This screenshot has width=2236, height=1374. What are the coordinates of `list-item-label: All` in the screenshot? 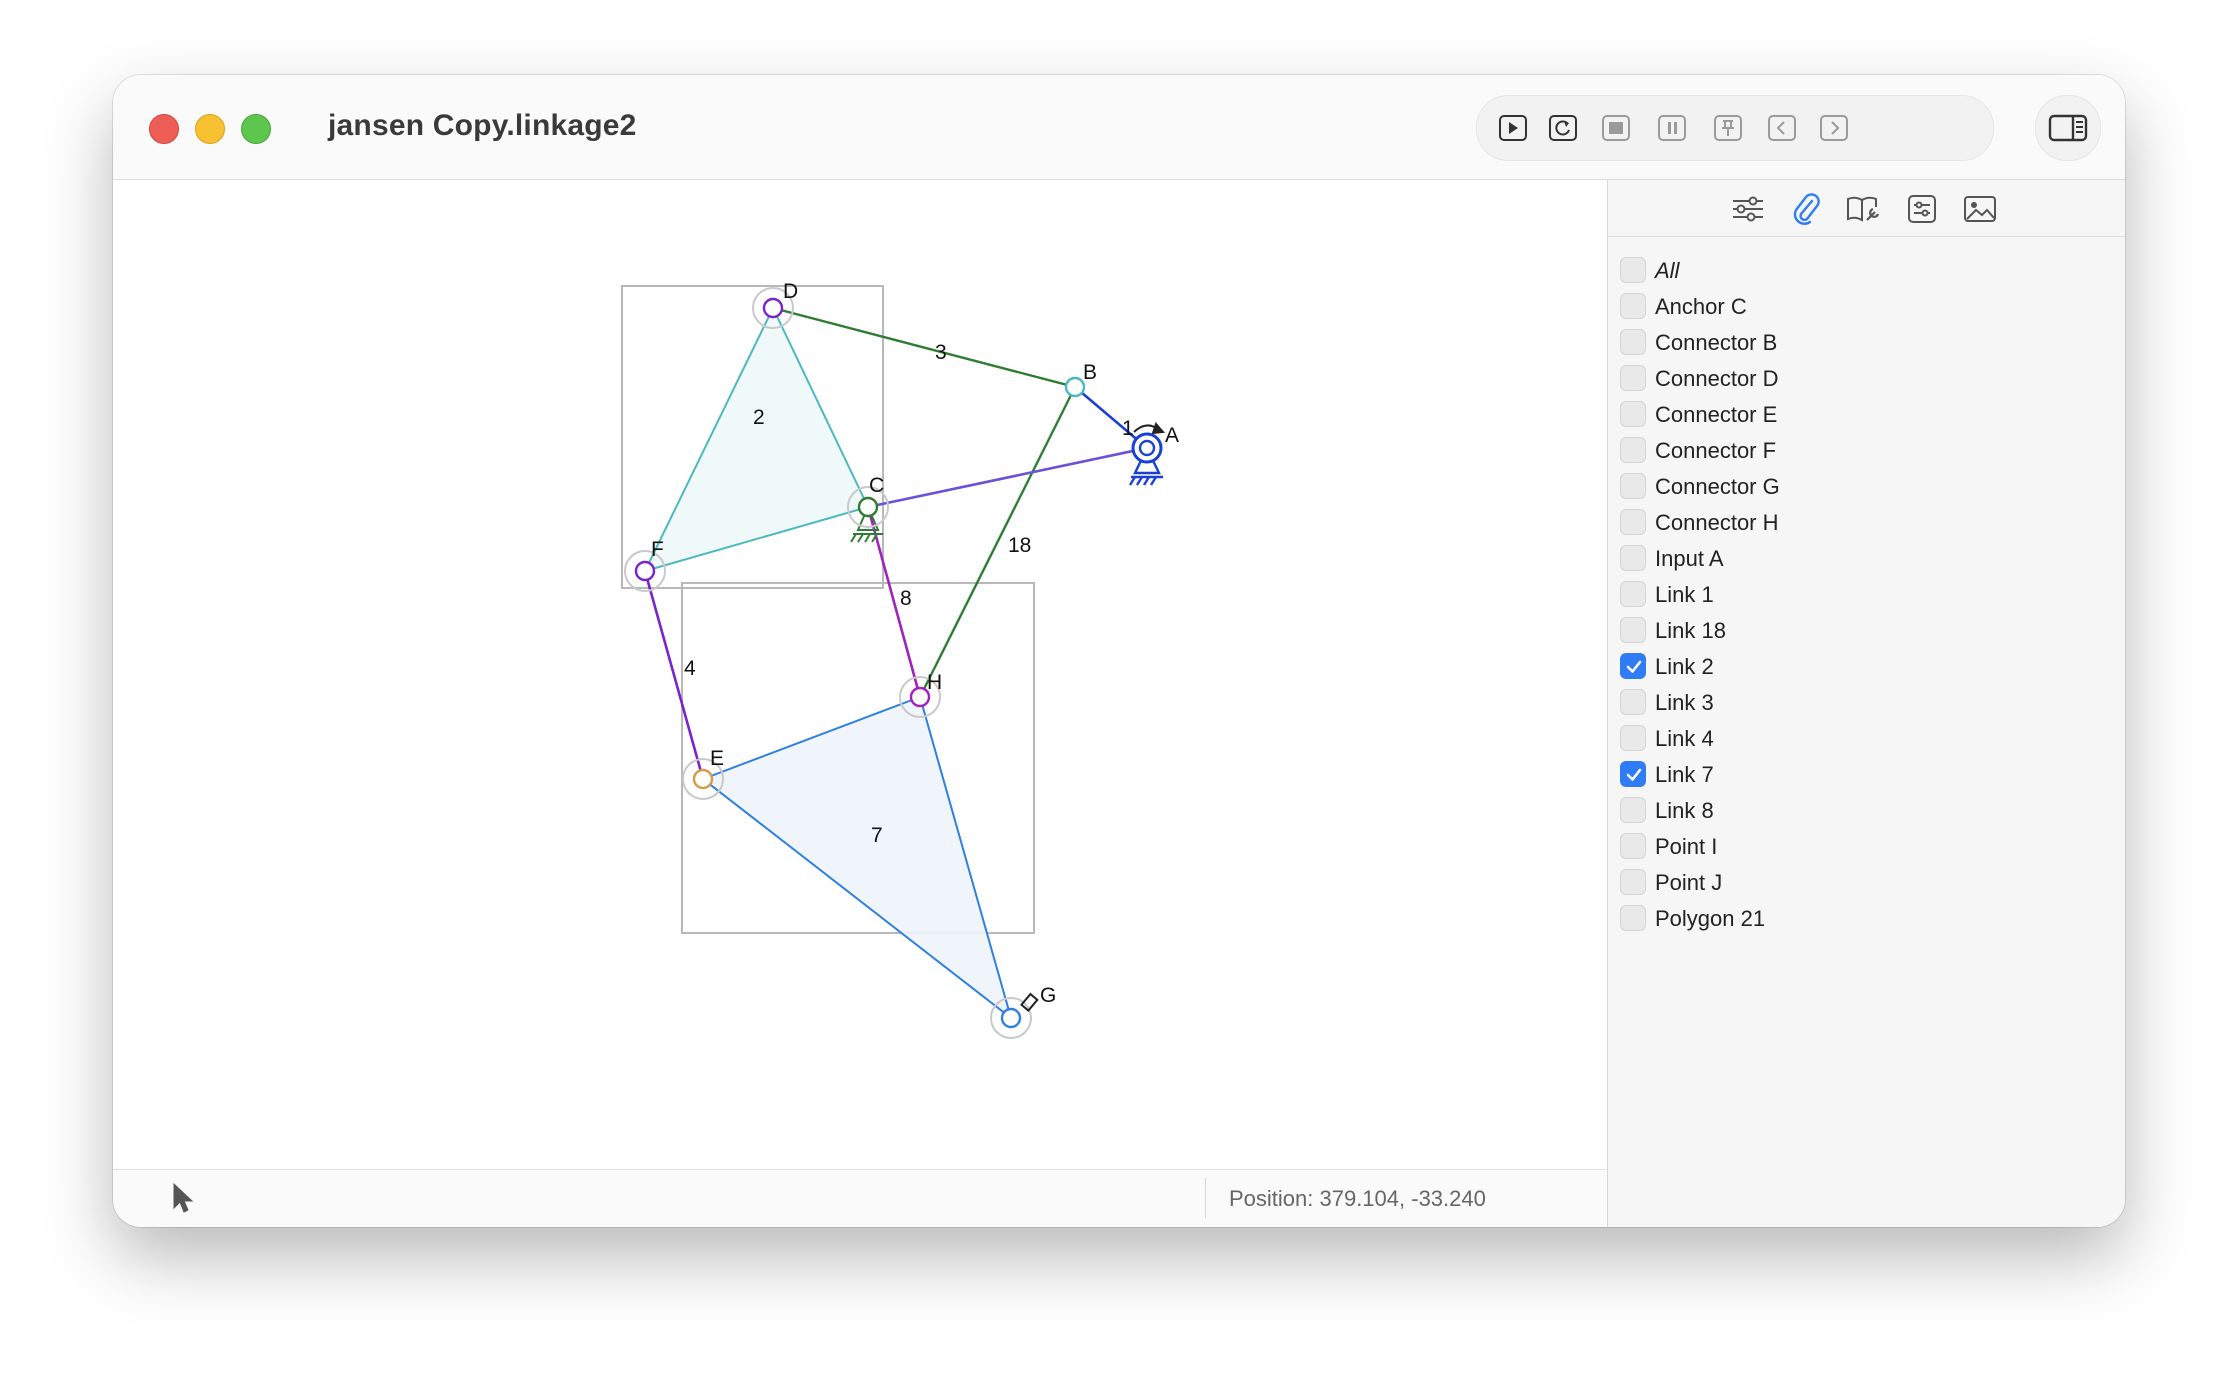 It's located at (1667, 270).